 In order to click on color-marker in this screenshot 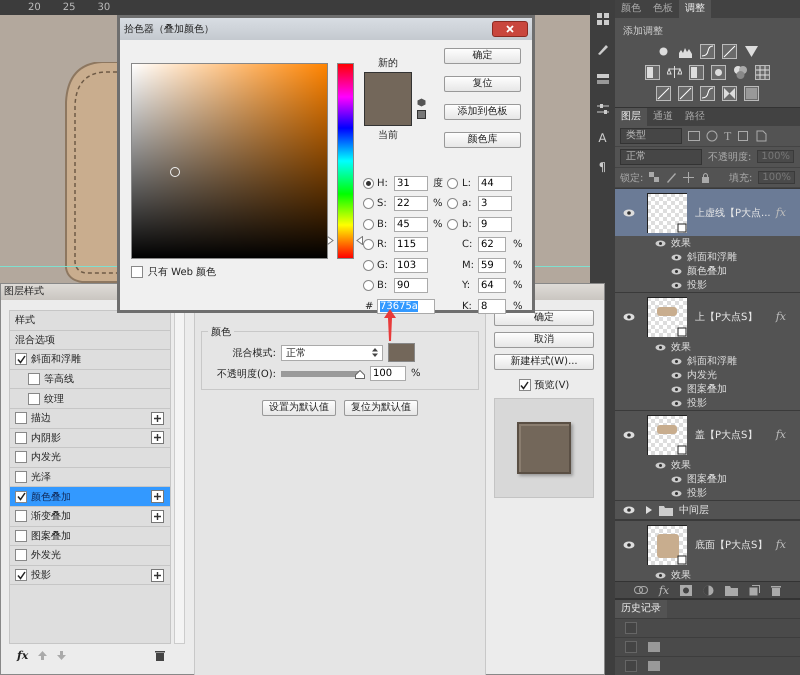, I will do `click(175, 172)`.